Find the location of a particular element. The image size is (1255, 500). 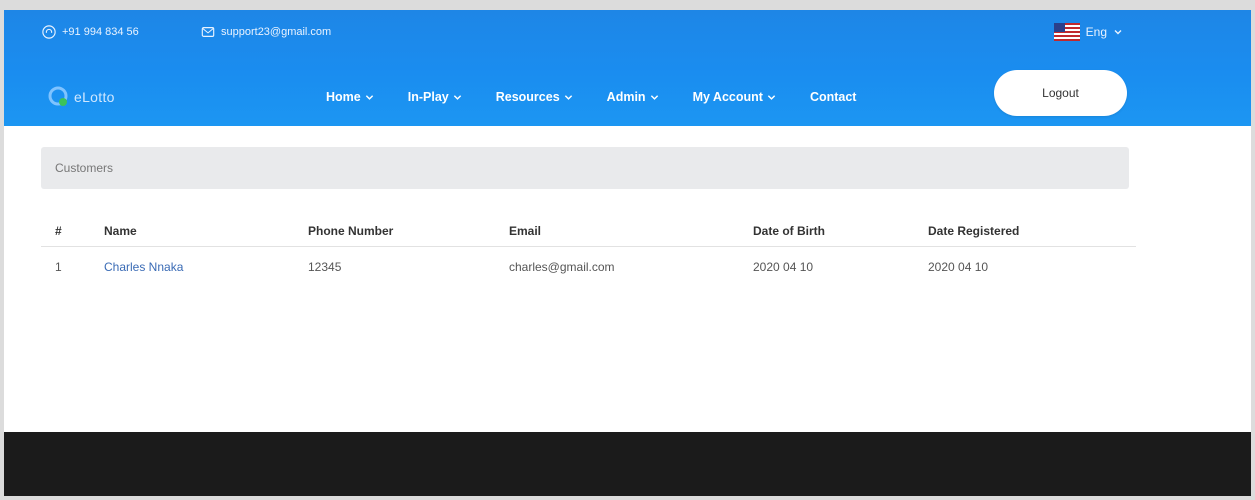

nav-item-contact: Contact is located at coordinates (833, 97).